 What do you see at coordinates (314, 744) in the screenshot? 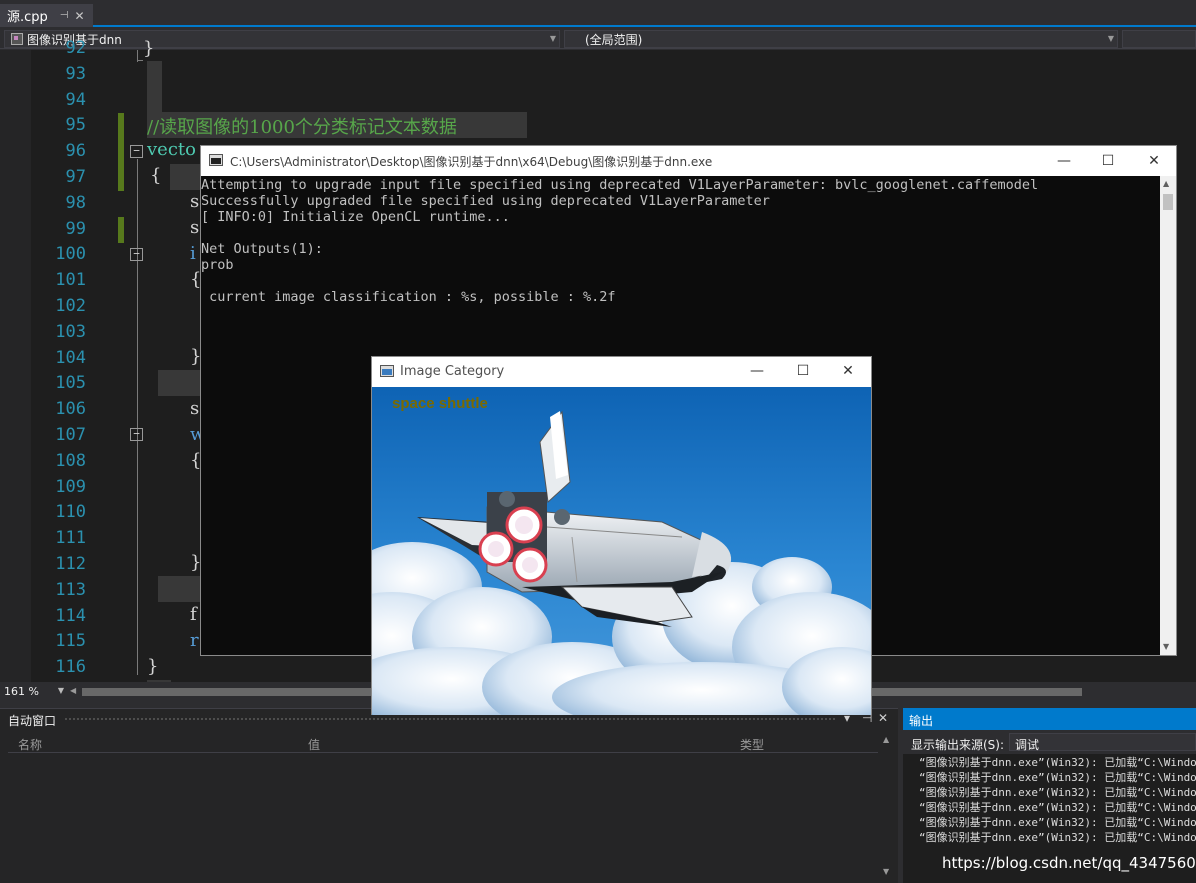
I see `column-value: 值` at bounding box center [314, 744].